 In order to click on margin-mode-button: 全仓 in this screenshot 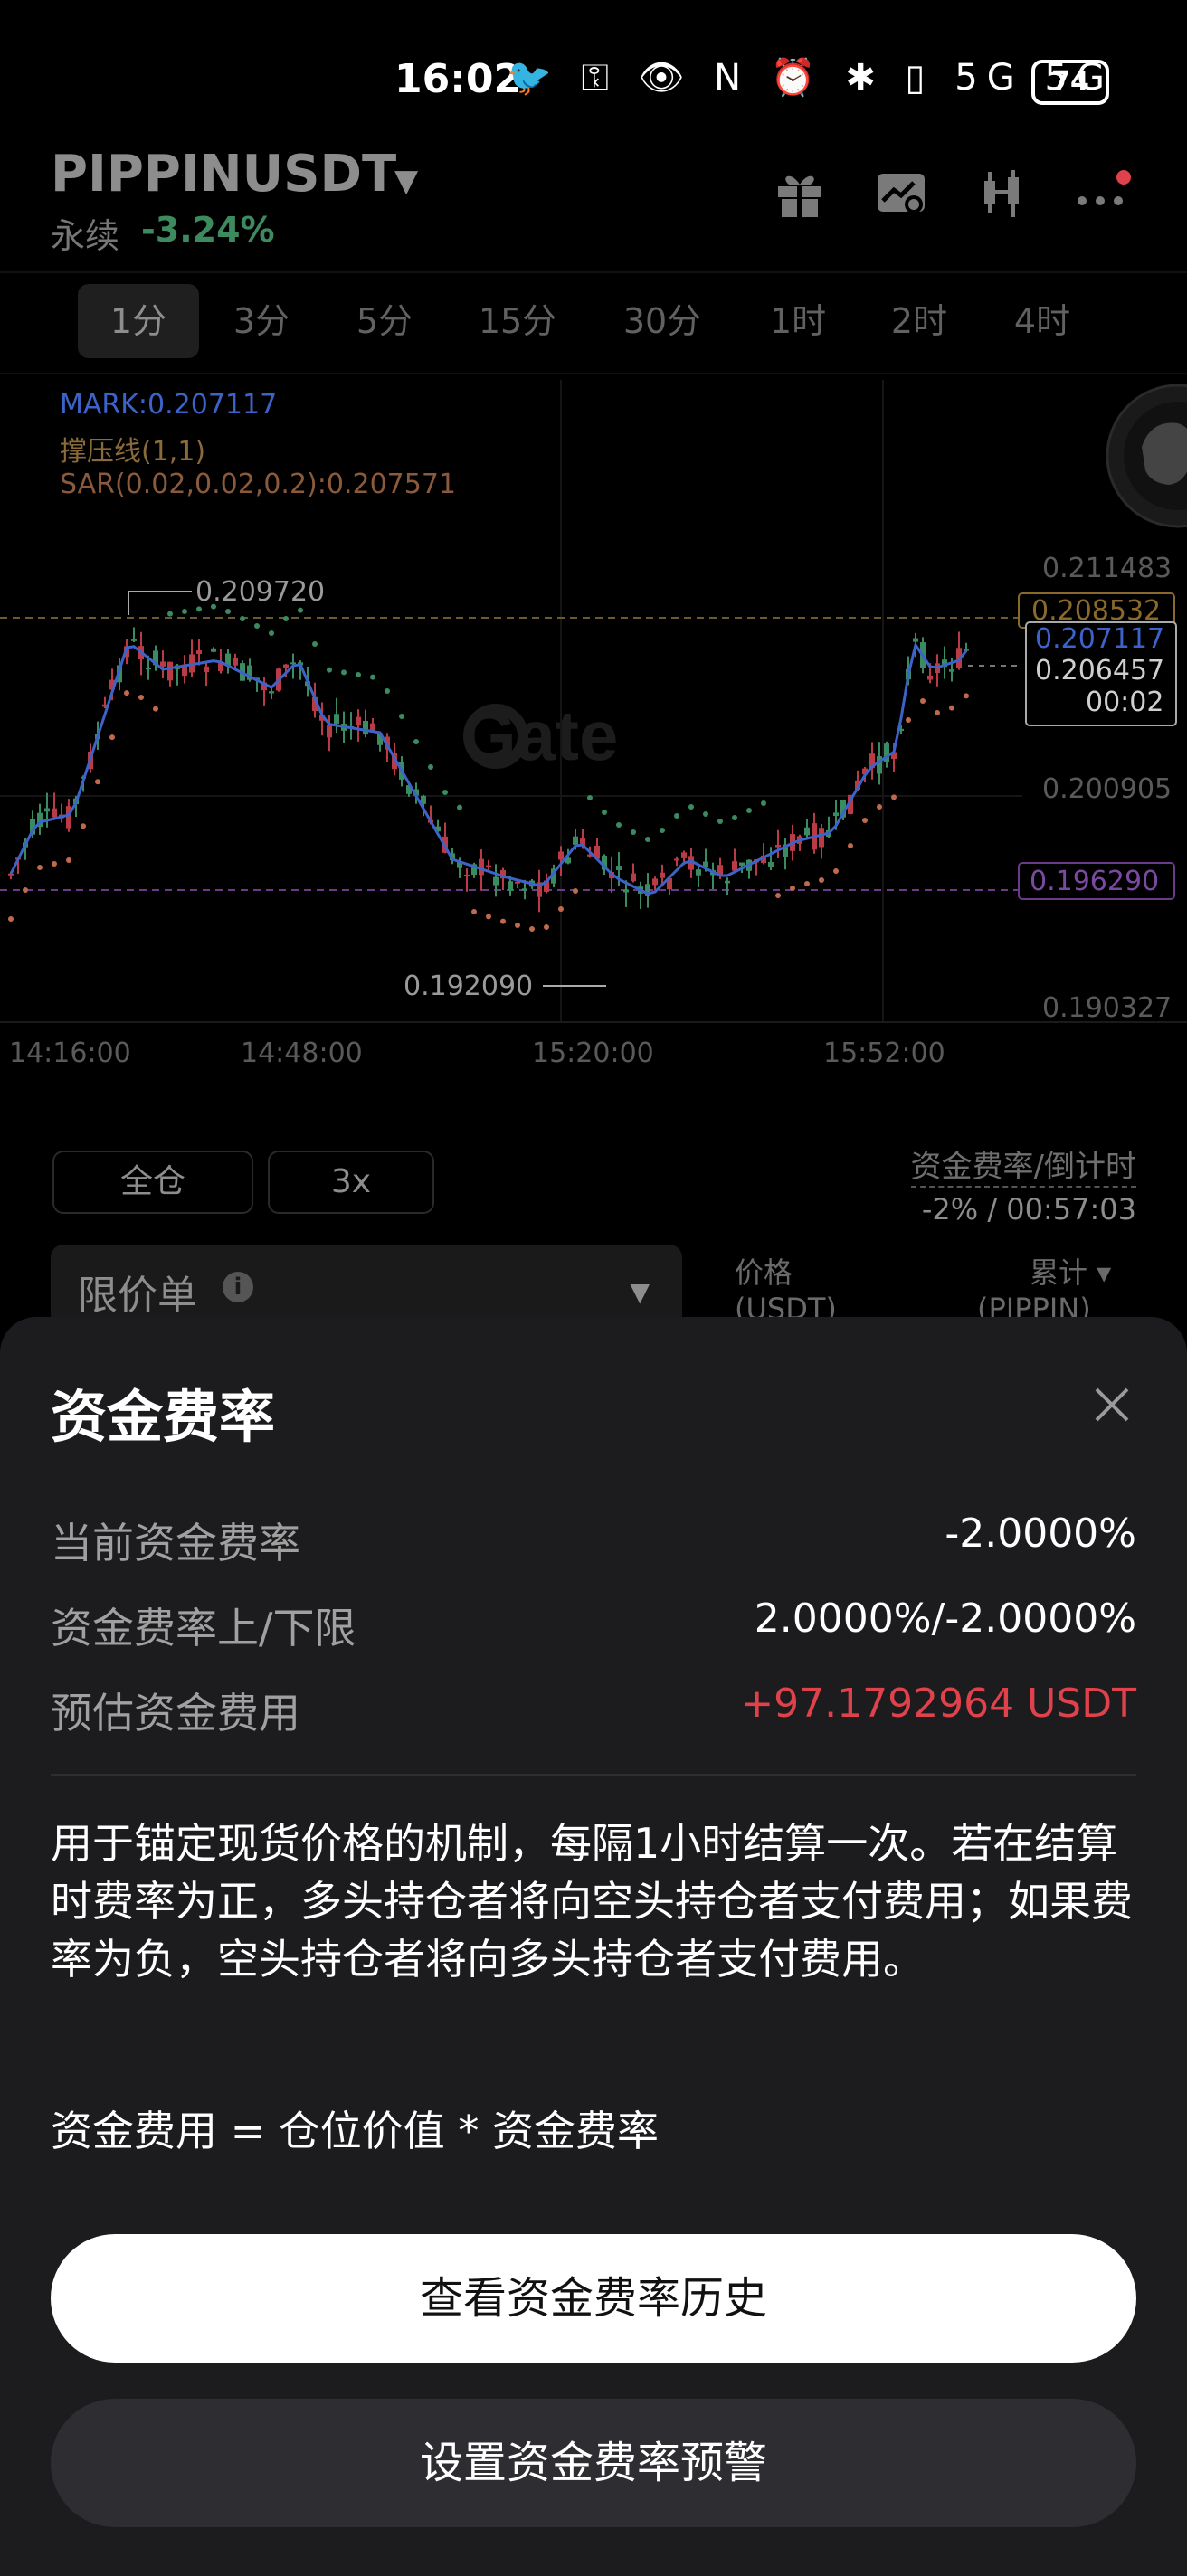, I will do `click(152, 1182)`.